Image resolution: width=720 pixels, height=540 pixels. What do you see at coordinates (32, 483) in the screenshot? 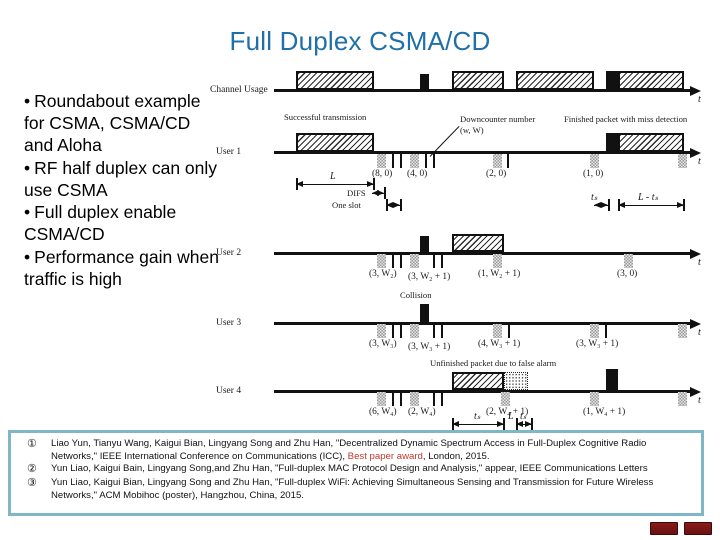
I see `reference-number: ③` at bounding box center [32, 483].